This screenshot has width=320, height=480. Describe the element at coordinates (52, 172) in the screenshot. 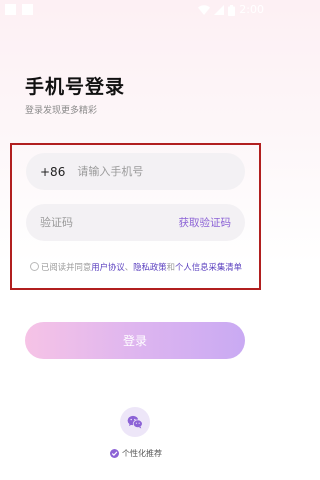

I see `country-code: +86` at that location.